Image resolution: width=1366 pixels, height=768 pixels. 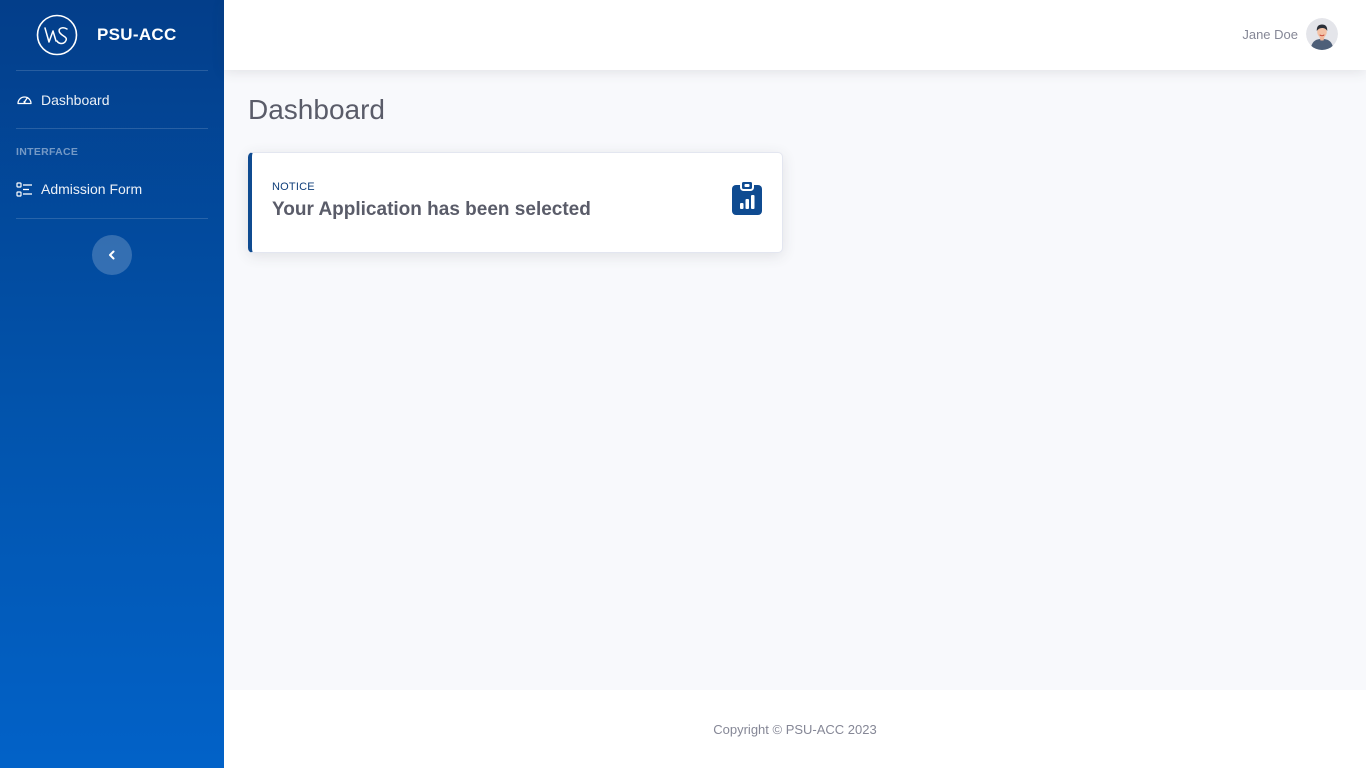 What do you see at coordinates (24, 189) in the screenshot?
I see `checklist-icon` at bounding box center [24, 189].